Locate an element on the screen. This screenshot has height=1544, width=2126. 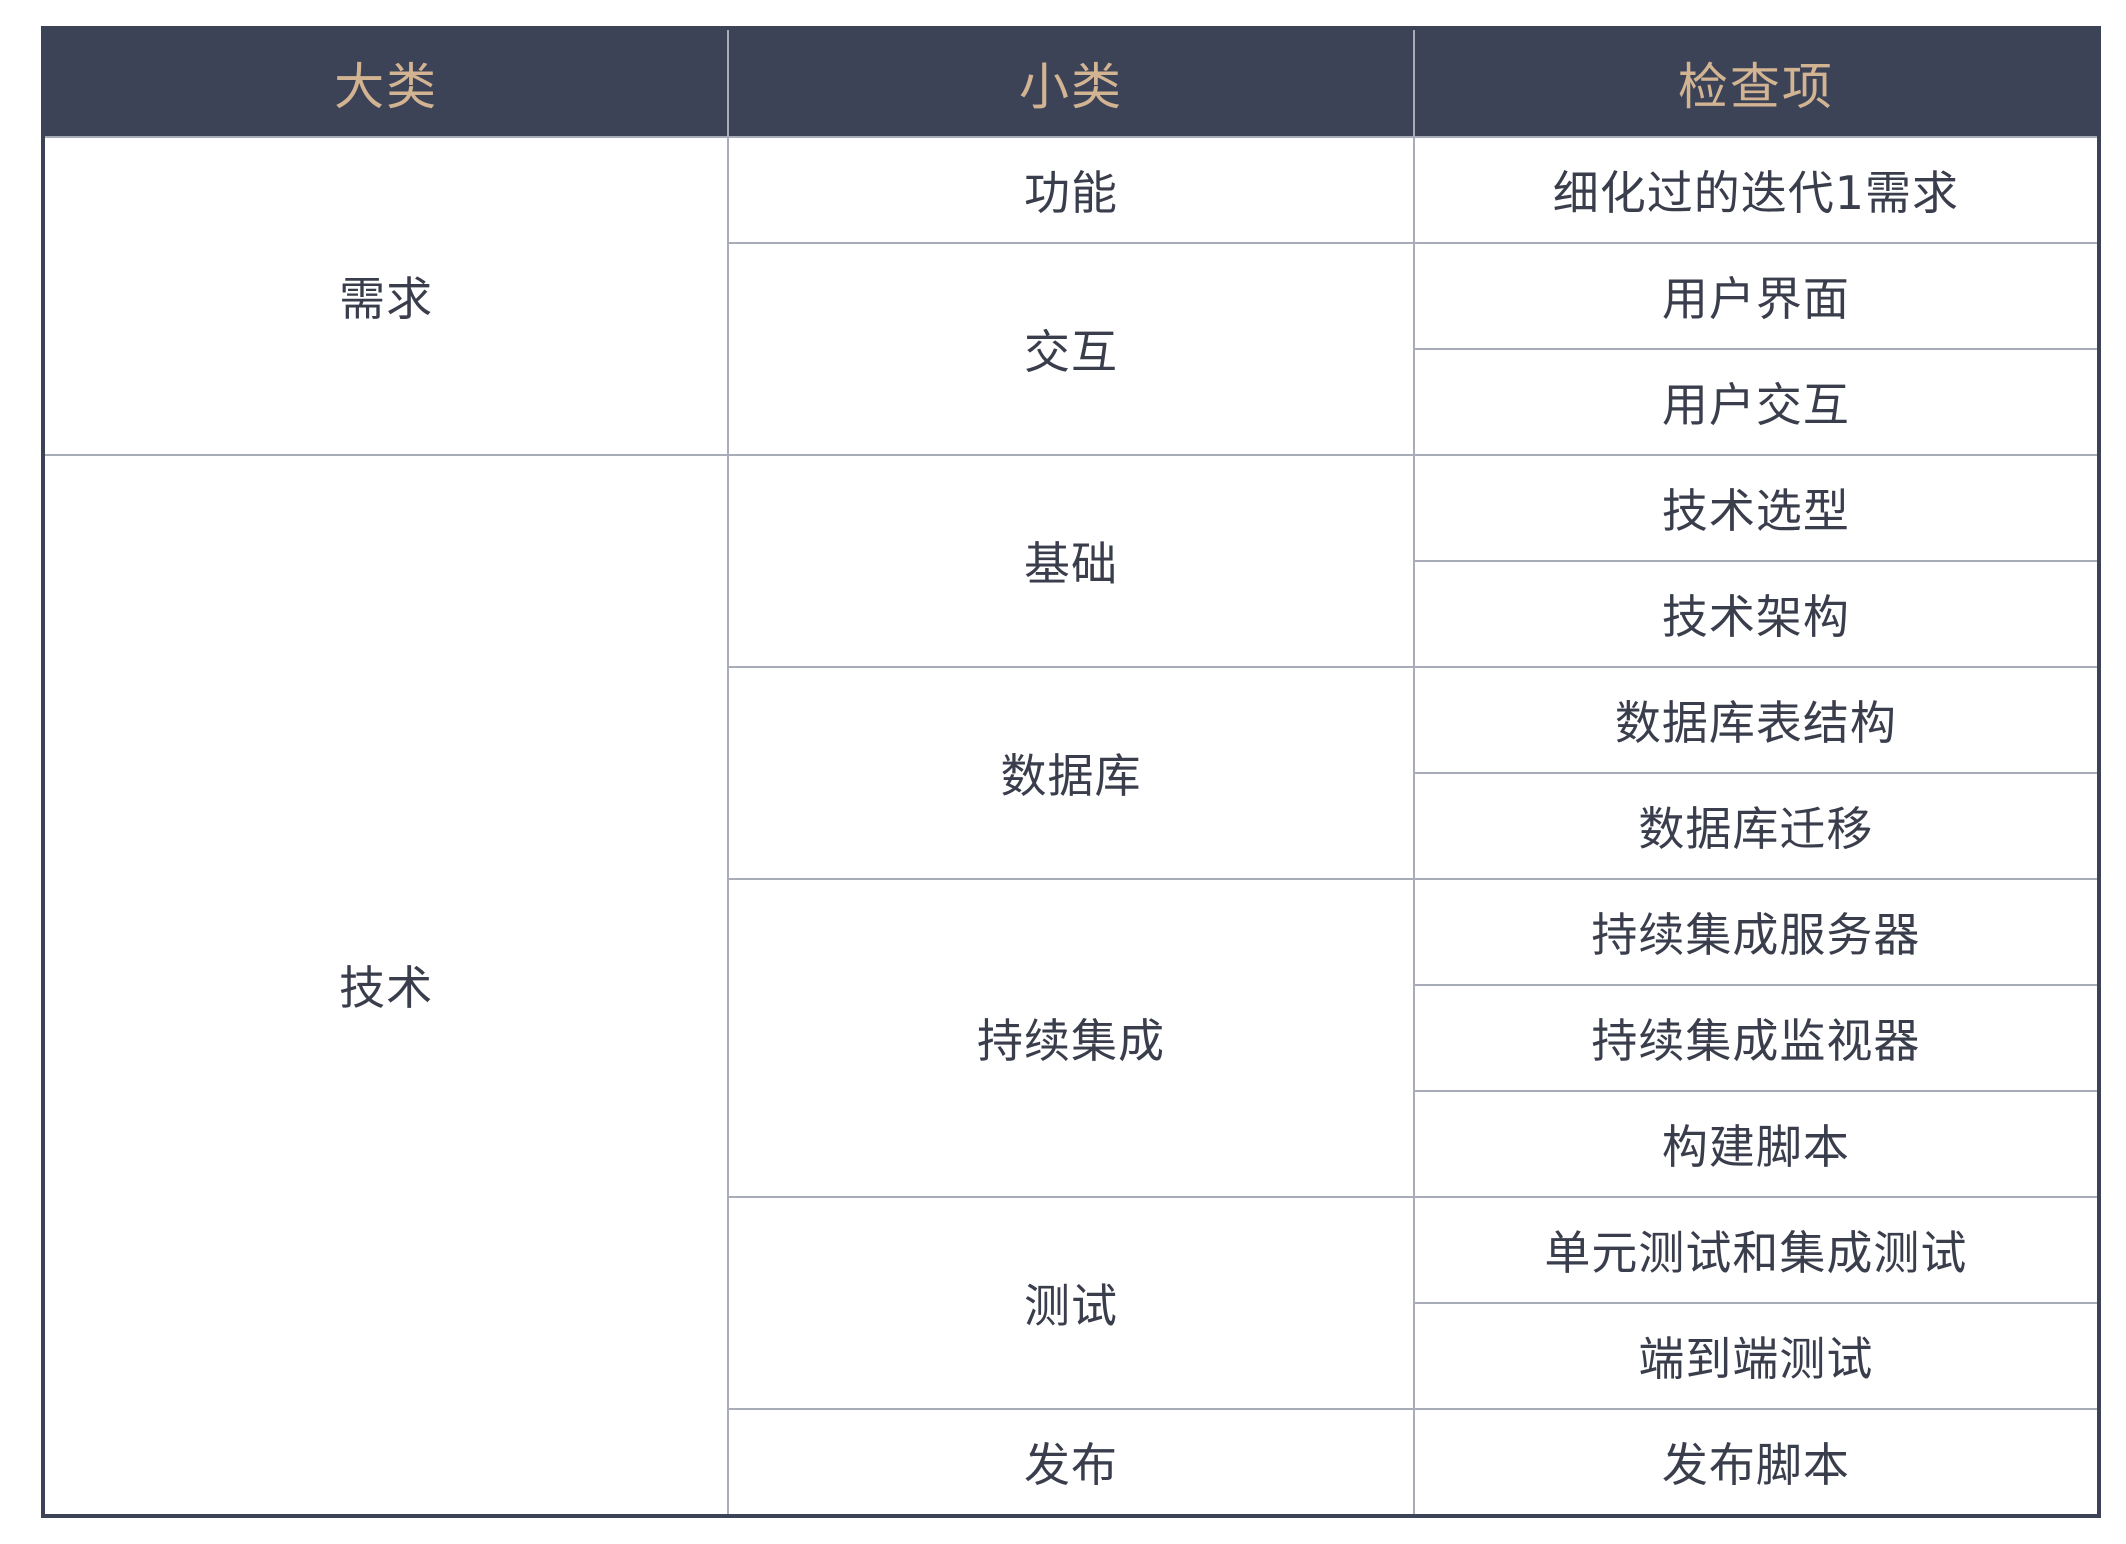
subcategory-cell: 基础 is located at coordinates (1071, 561).